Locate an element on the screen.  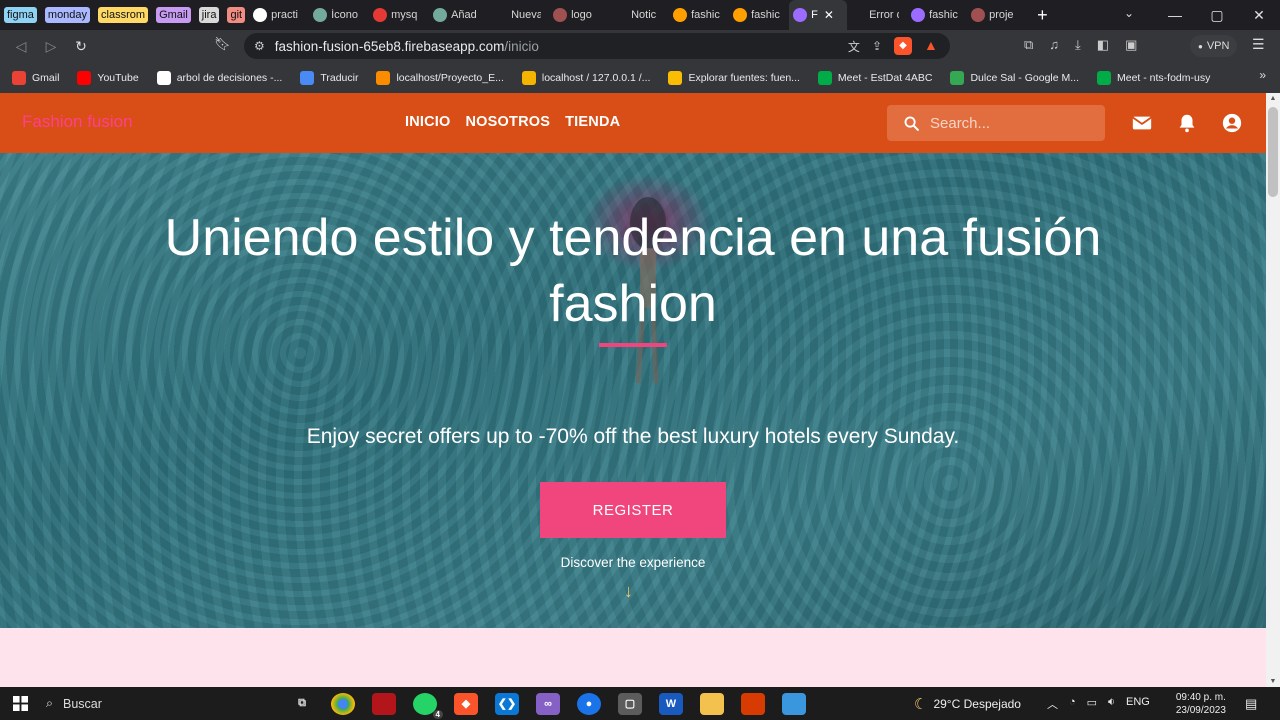
clock: 09:40 p. m. 23/09/2023 is located at coordinates (1201, 704).